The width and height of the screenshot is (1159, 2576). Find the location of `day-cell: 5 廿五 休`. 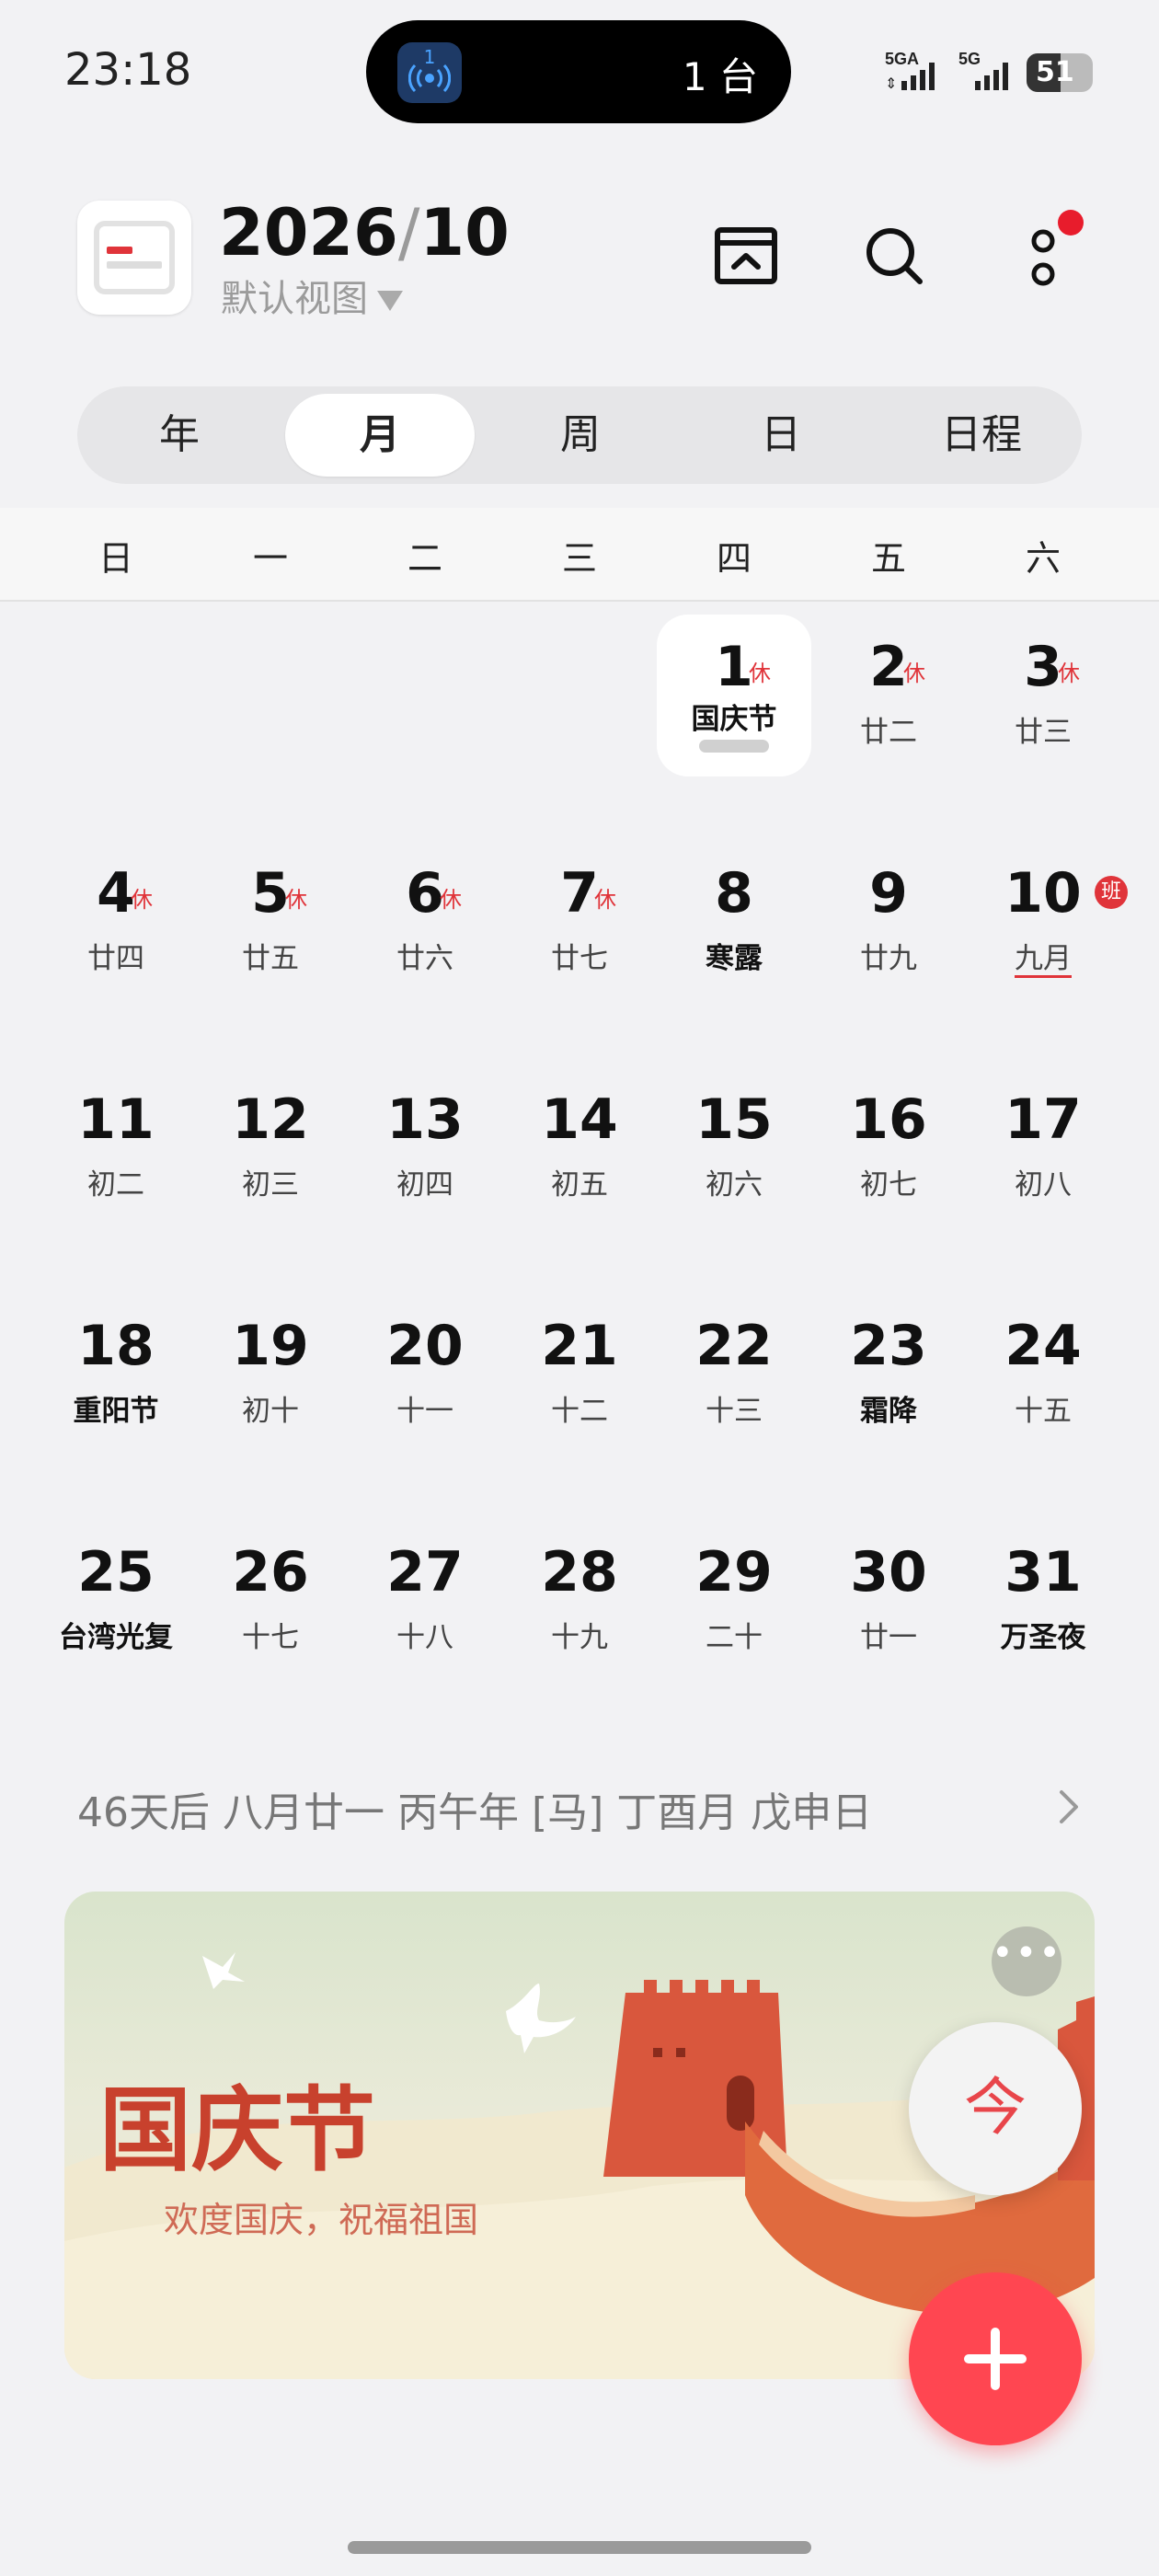

day-cell: 5 廿五 休 is located at coordinates (270, 922).